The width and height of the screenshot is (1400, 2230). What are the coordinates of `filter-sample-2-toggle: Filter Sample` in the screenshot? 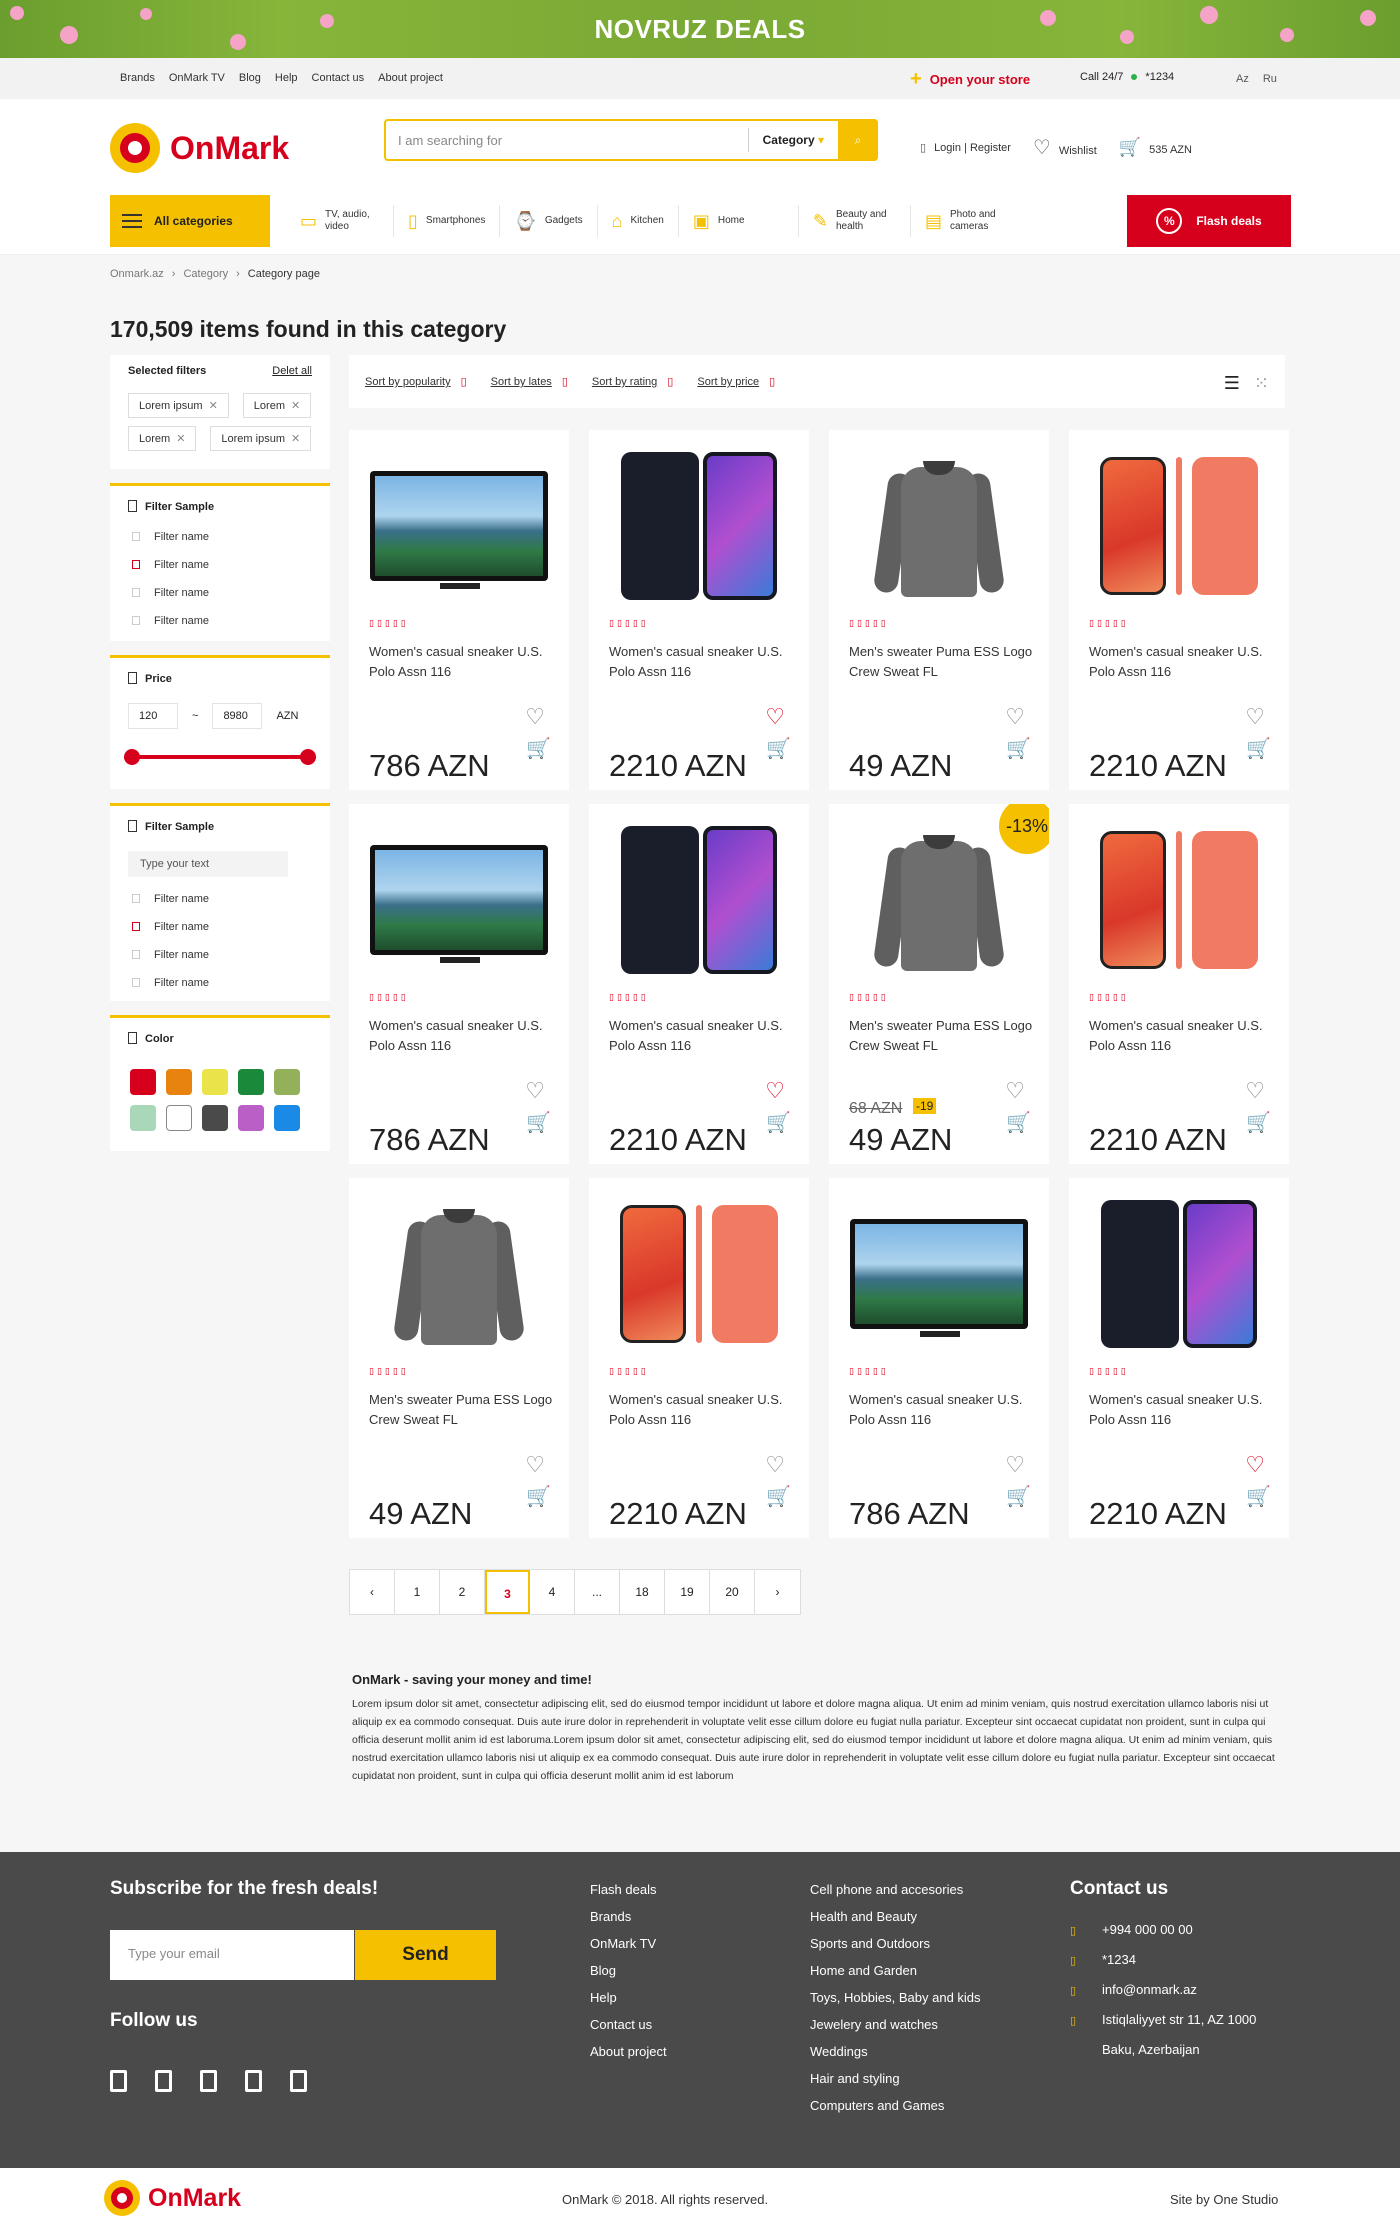 It's located at (220, 823).